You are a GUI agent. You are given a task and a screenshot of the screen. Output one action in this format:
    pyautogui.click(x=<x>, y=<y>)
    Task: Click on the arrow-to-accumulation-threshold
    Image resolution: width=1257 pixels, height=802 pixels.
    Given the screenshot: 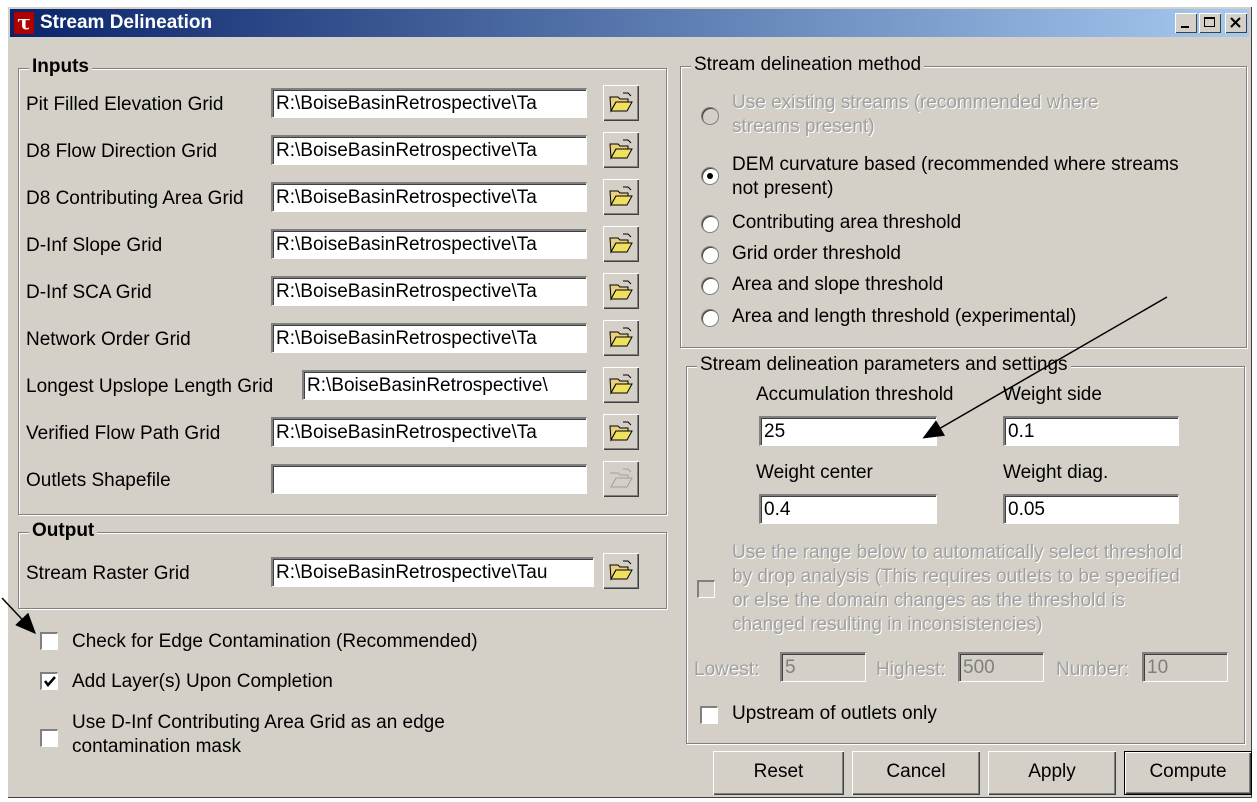 What is the action you would take?
    pyautogui.click(x=1045, y=367)
    